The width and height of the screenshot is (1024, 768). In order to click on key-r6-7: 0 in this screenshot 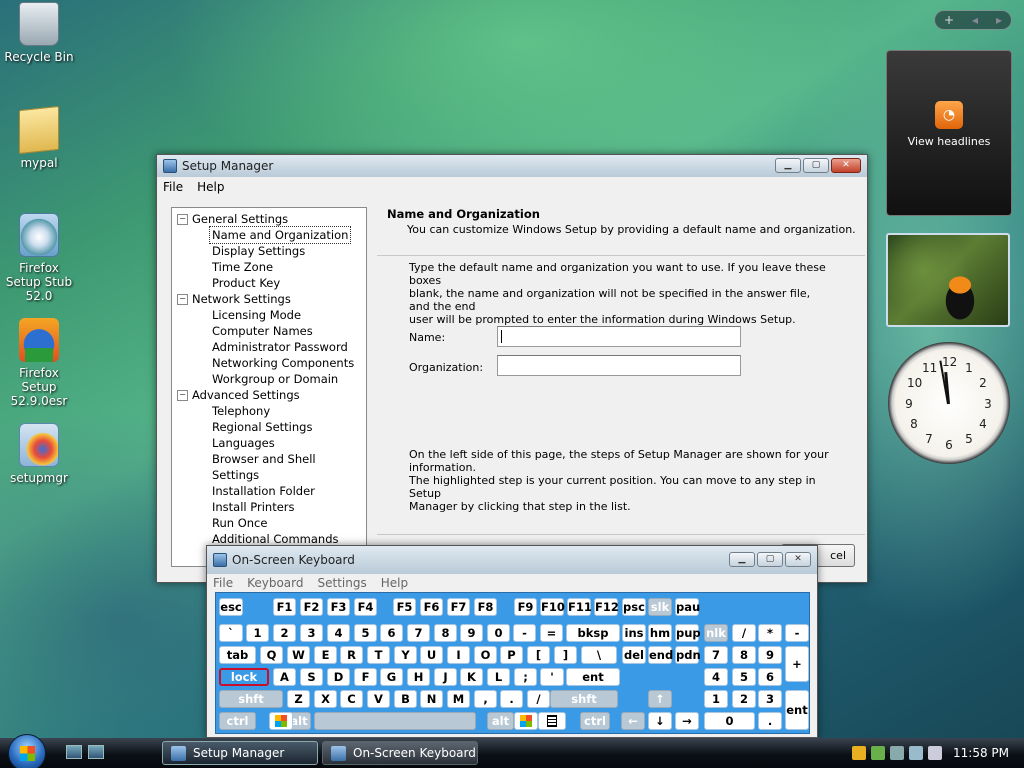, I will do `click(729, 721)`.